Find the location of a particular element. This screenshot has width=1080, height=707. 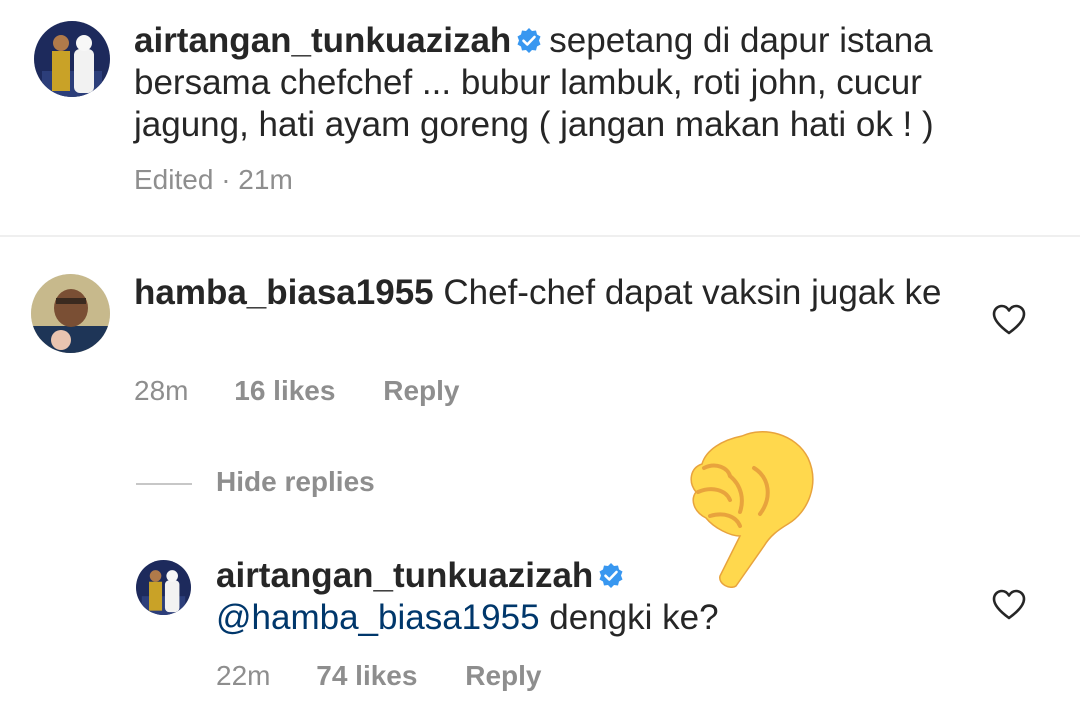

post-meta: Edited · 21m is located at coordinates (213, 180).